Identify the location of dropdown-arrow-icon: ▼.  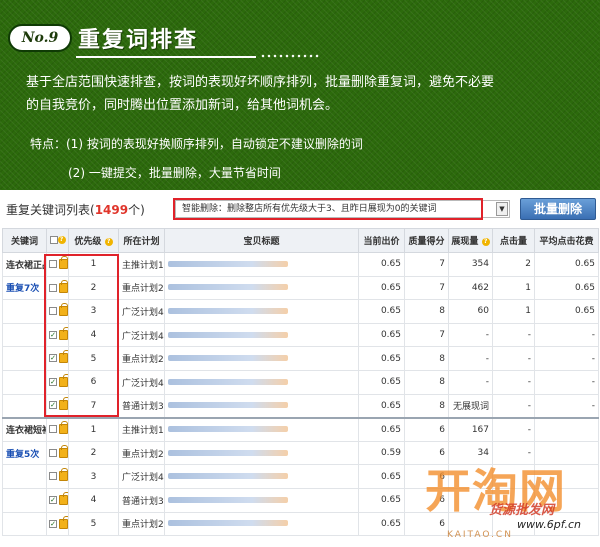
(502, 209).